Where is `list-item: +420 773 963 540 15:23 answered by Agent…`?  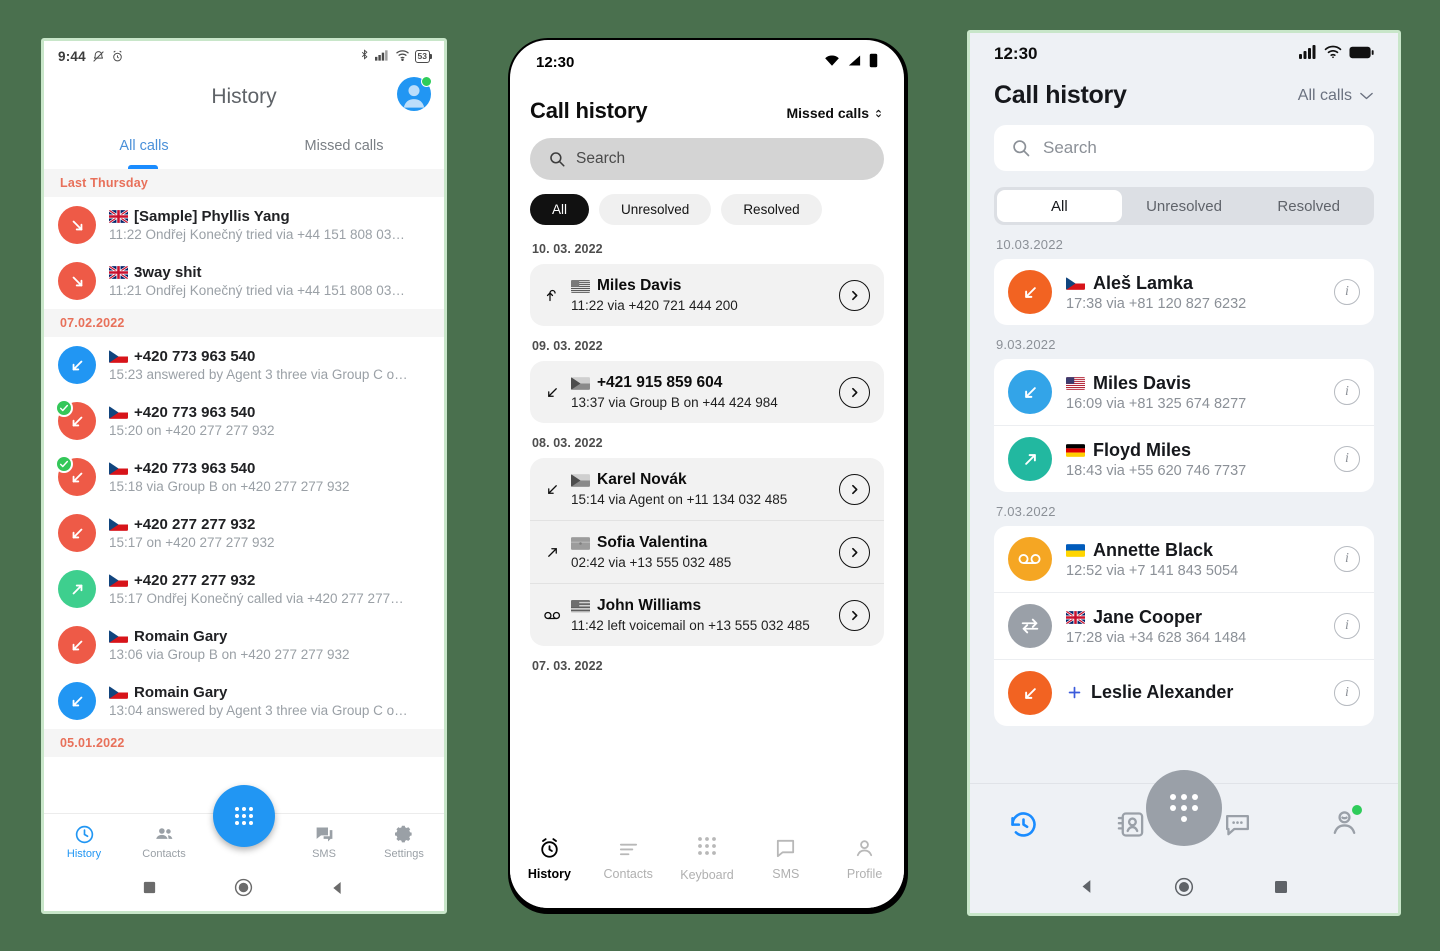 list-item: +420 773 963 540 15:23 answered by Agent… is located at coordinates (244, 365).